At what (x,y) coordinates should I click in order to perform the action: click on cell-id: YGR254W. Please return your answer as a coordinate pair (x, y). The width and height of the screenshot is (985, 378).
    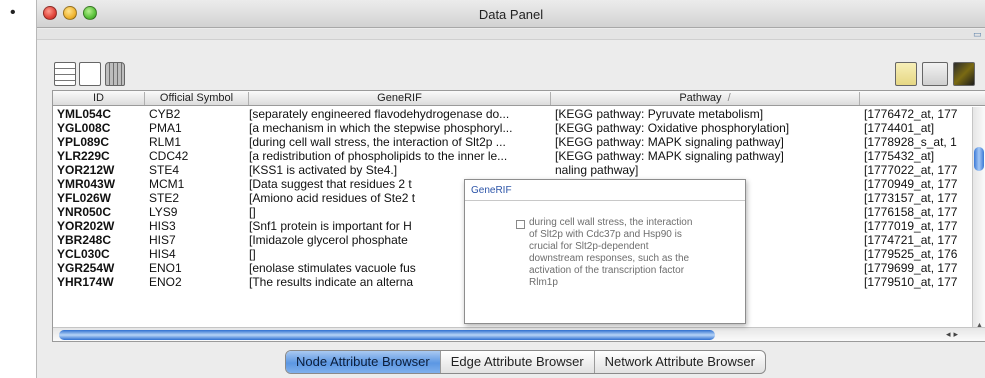
    Looking at the image, I should click on (86, 268).